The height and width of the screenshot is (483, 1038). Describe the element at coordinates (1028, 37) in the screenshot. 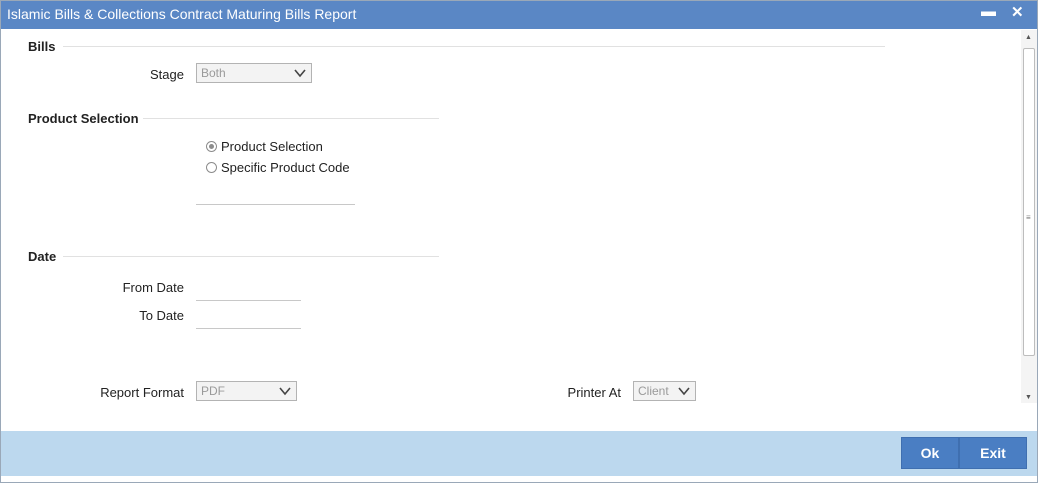

I see `scroll-up-icon: ▲` at that location.